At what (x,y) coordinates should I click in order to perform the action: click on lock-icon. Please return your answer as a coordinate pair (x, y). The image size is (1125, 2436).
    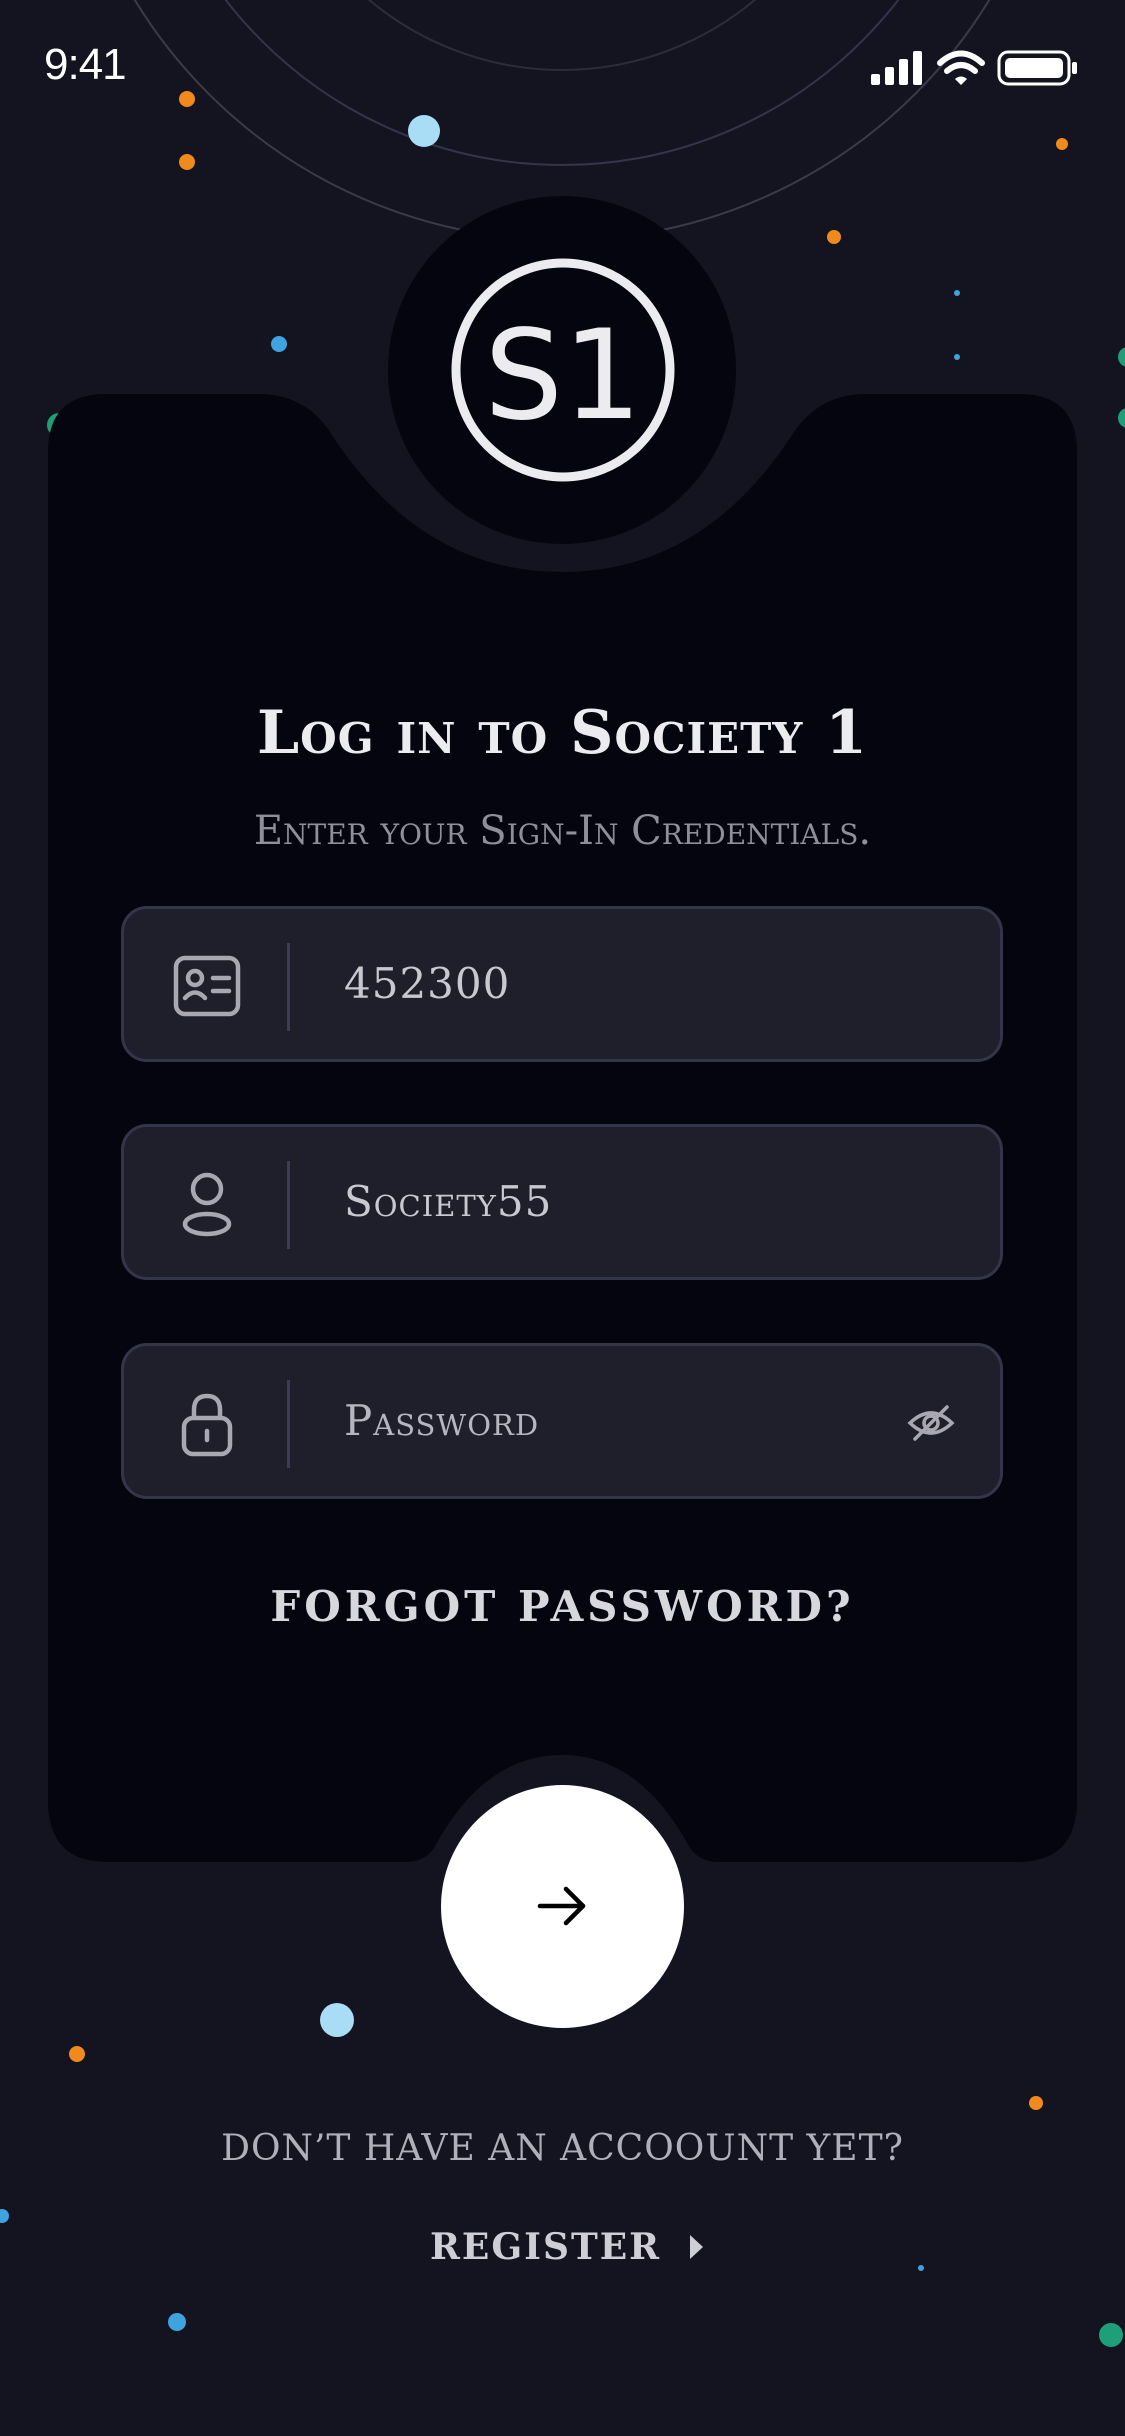
    Looking at the image, I should click on (207, 1425).